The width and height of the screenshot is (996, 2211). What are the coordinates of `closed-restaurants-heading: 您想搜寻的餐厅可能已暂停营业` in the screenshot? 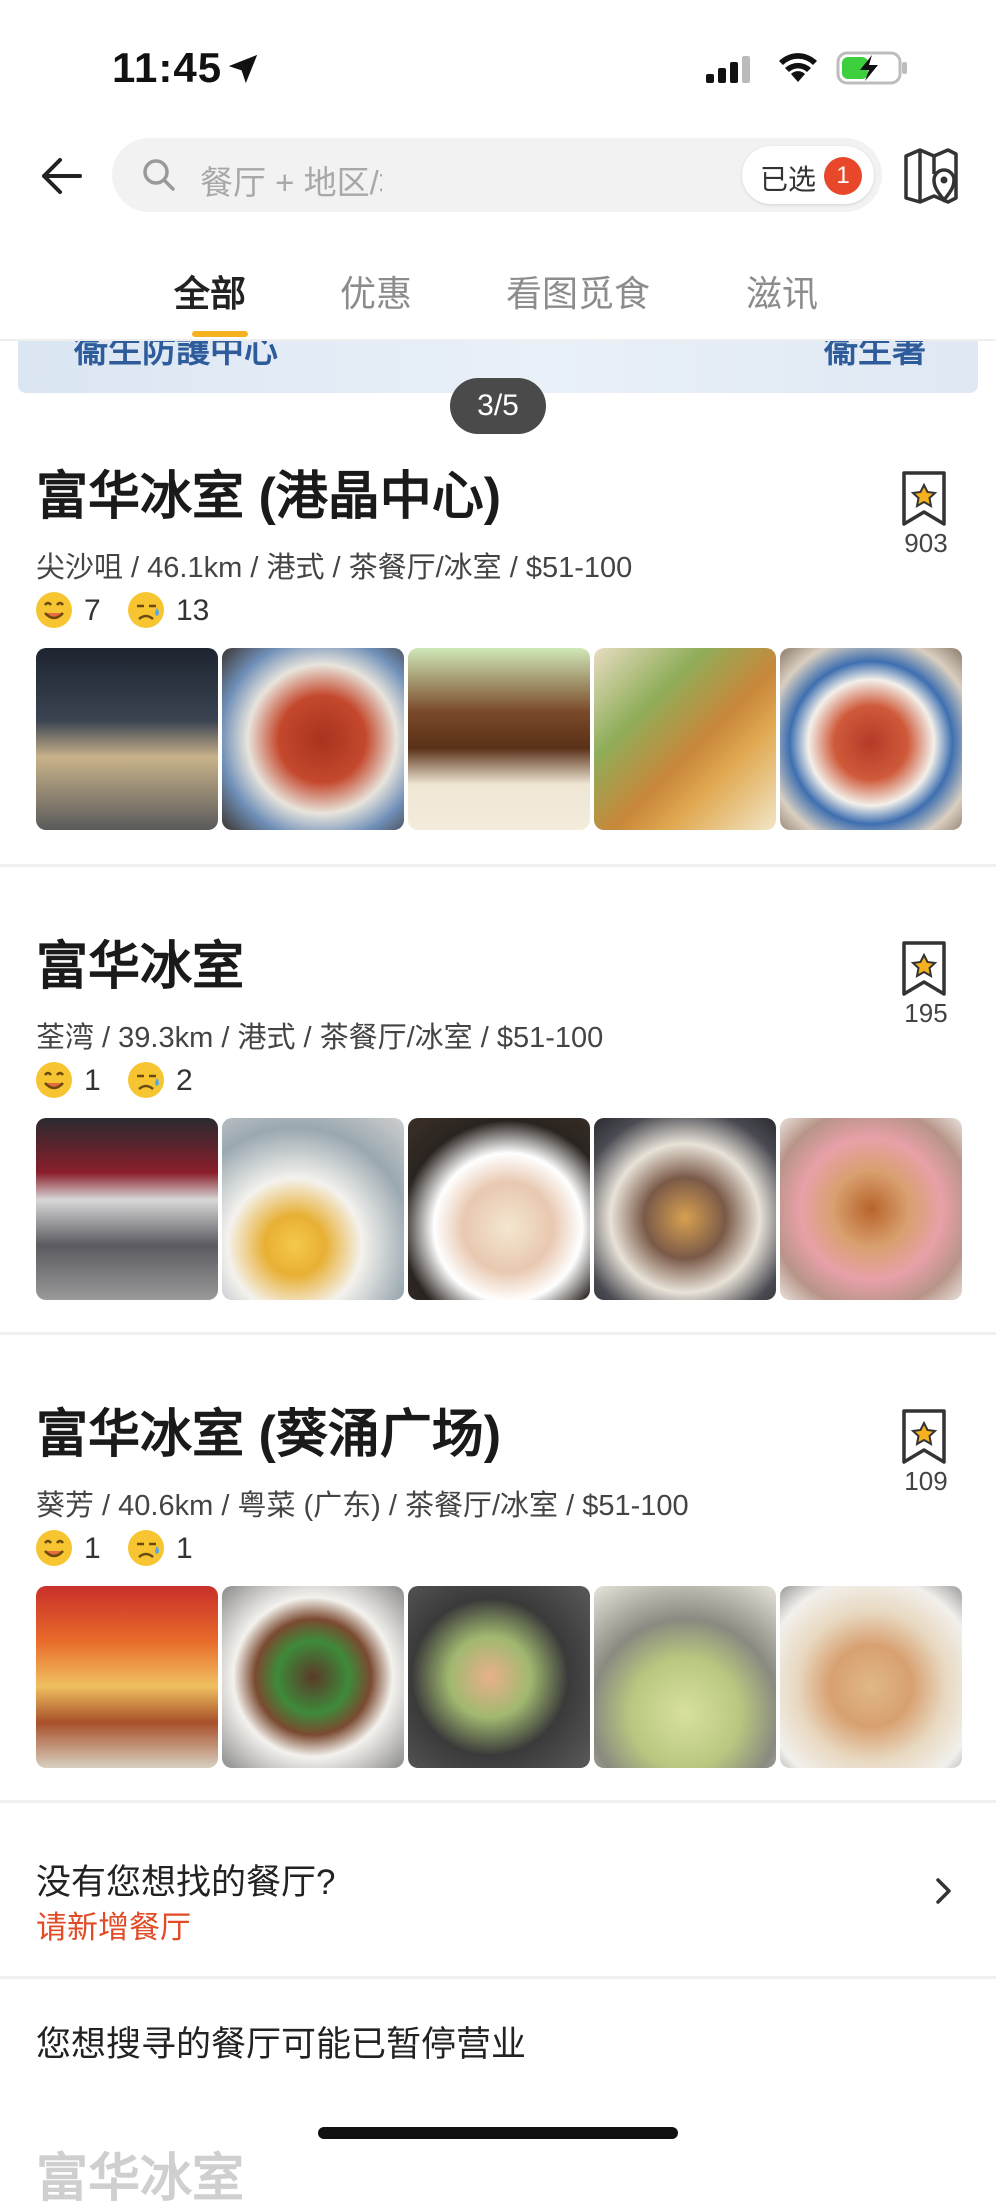 It's located at (281, 2044).